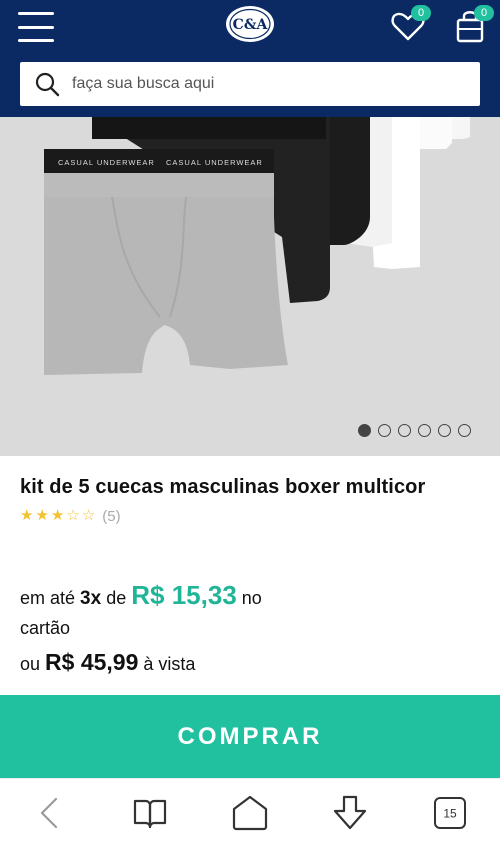  What do you see at coordinates (116, 598) in the screenshot?
I see `price-of: de` at bounding box center [116, 598].